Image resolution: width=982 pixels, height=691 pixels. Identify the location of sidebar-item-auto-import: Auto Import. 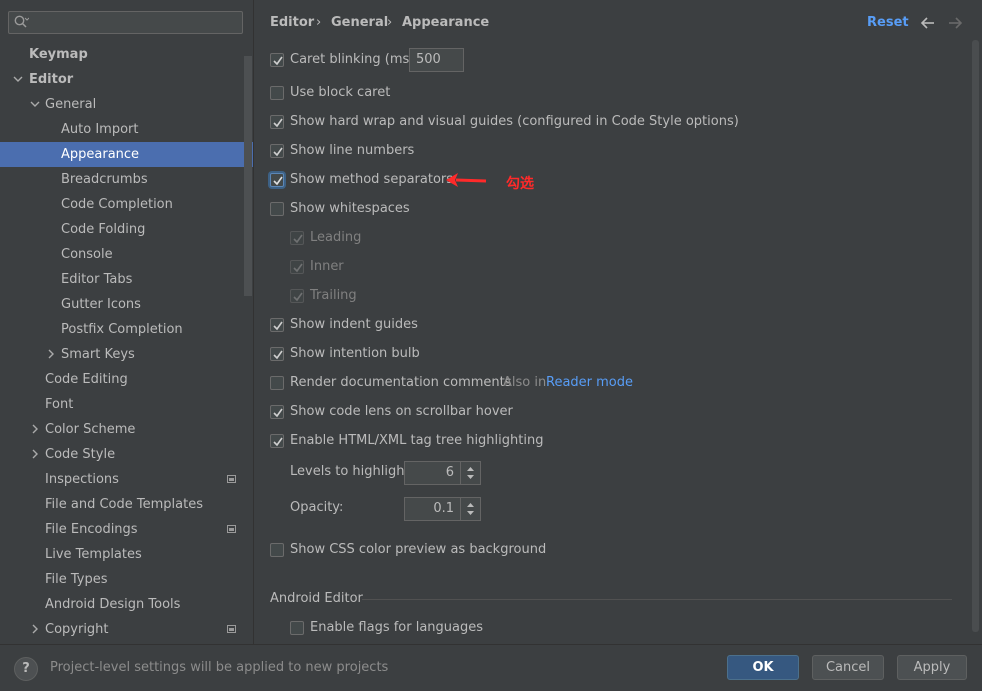
(126, 129).